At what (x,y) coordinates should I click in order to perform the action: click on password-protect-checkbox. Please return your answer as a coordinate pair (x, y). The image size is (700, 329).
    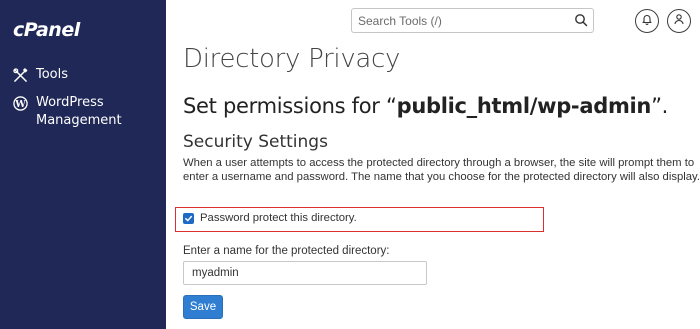
    Looking at the image, I should click on (188, 218).